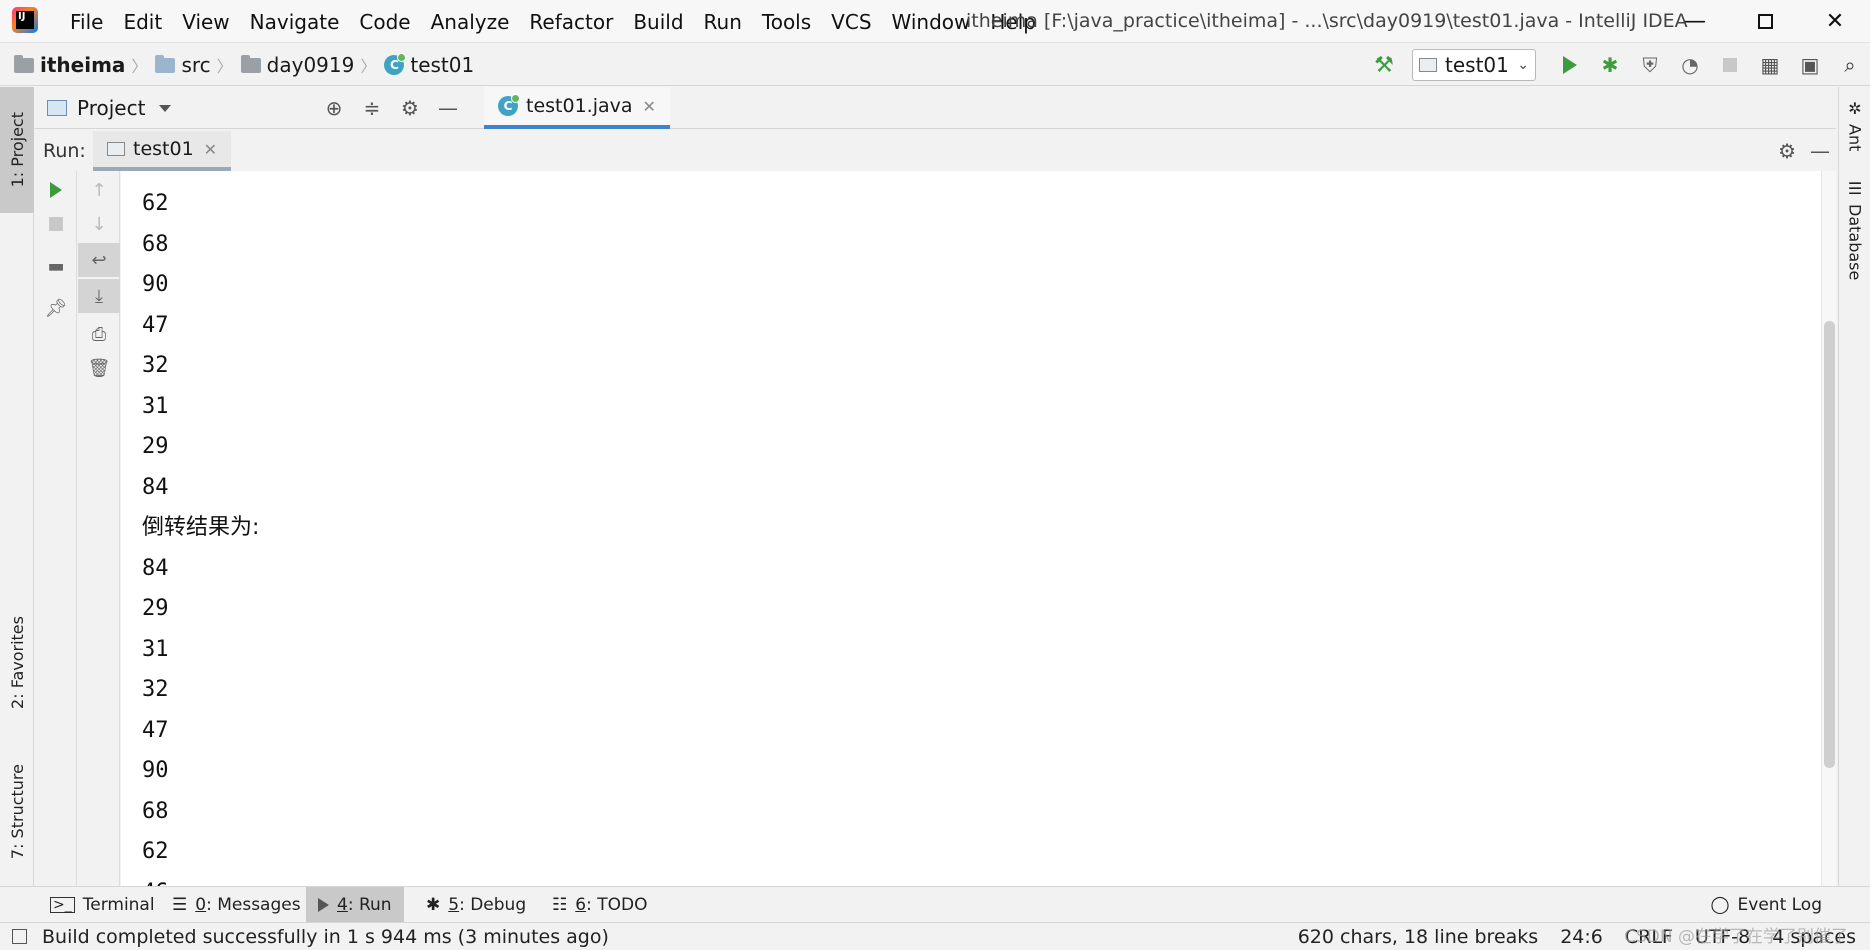 This screenshot has width=1870, height=950. I want to click on stop-icon, so click(56, 224).